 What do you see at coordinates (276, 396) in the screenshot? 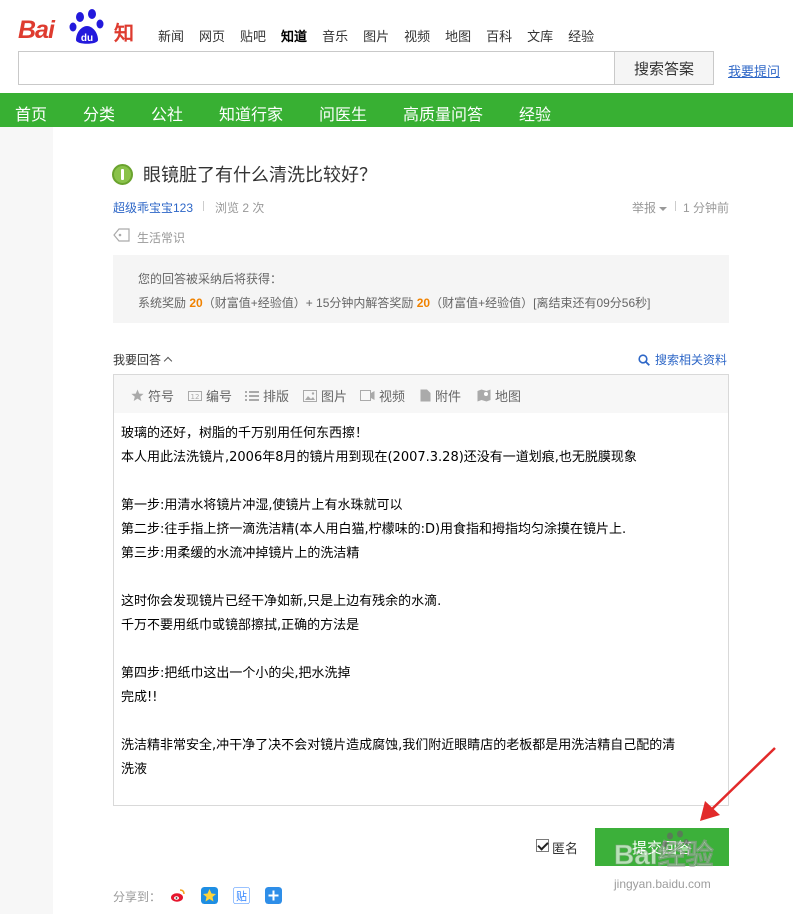
I see `toolbar-layout-label: 排版` at bounding box center [276, 396].